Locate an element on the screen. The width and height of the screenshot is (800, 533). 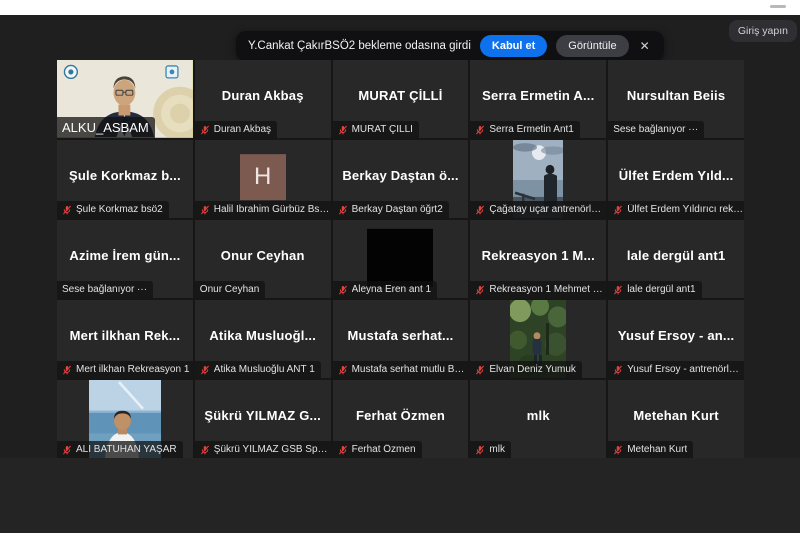
participant-label-text: lale dergül ant1 is located at coordinates (661, 289).